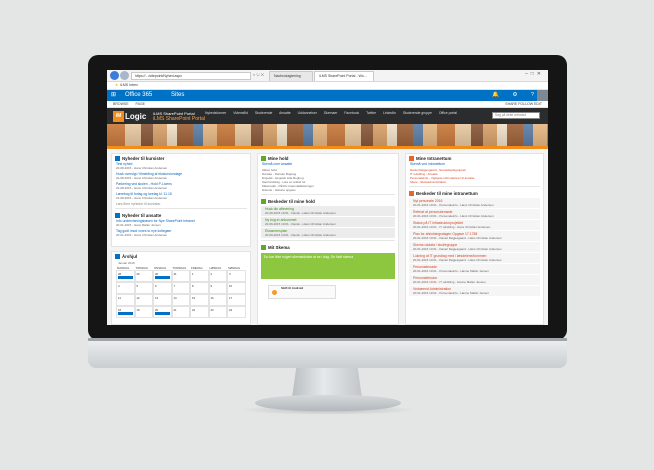 The width and height of the screenshot is (654, 470). Describe the element at coordinates (236, 276) in the screenshot. I see `calendar-day: 3` at that location.